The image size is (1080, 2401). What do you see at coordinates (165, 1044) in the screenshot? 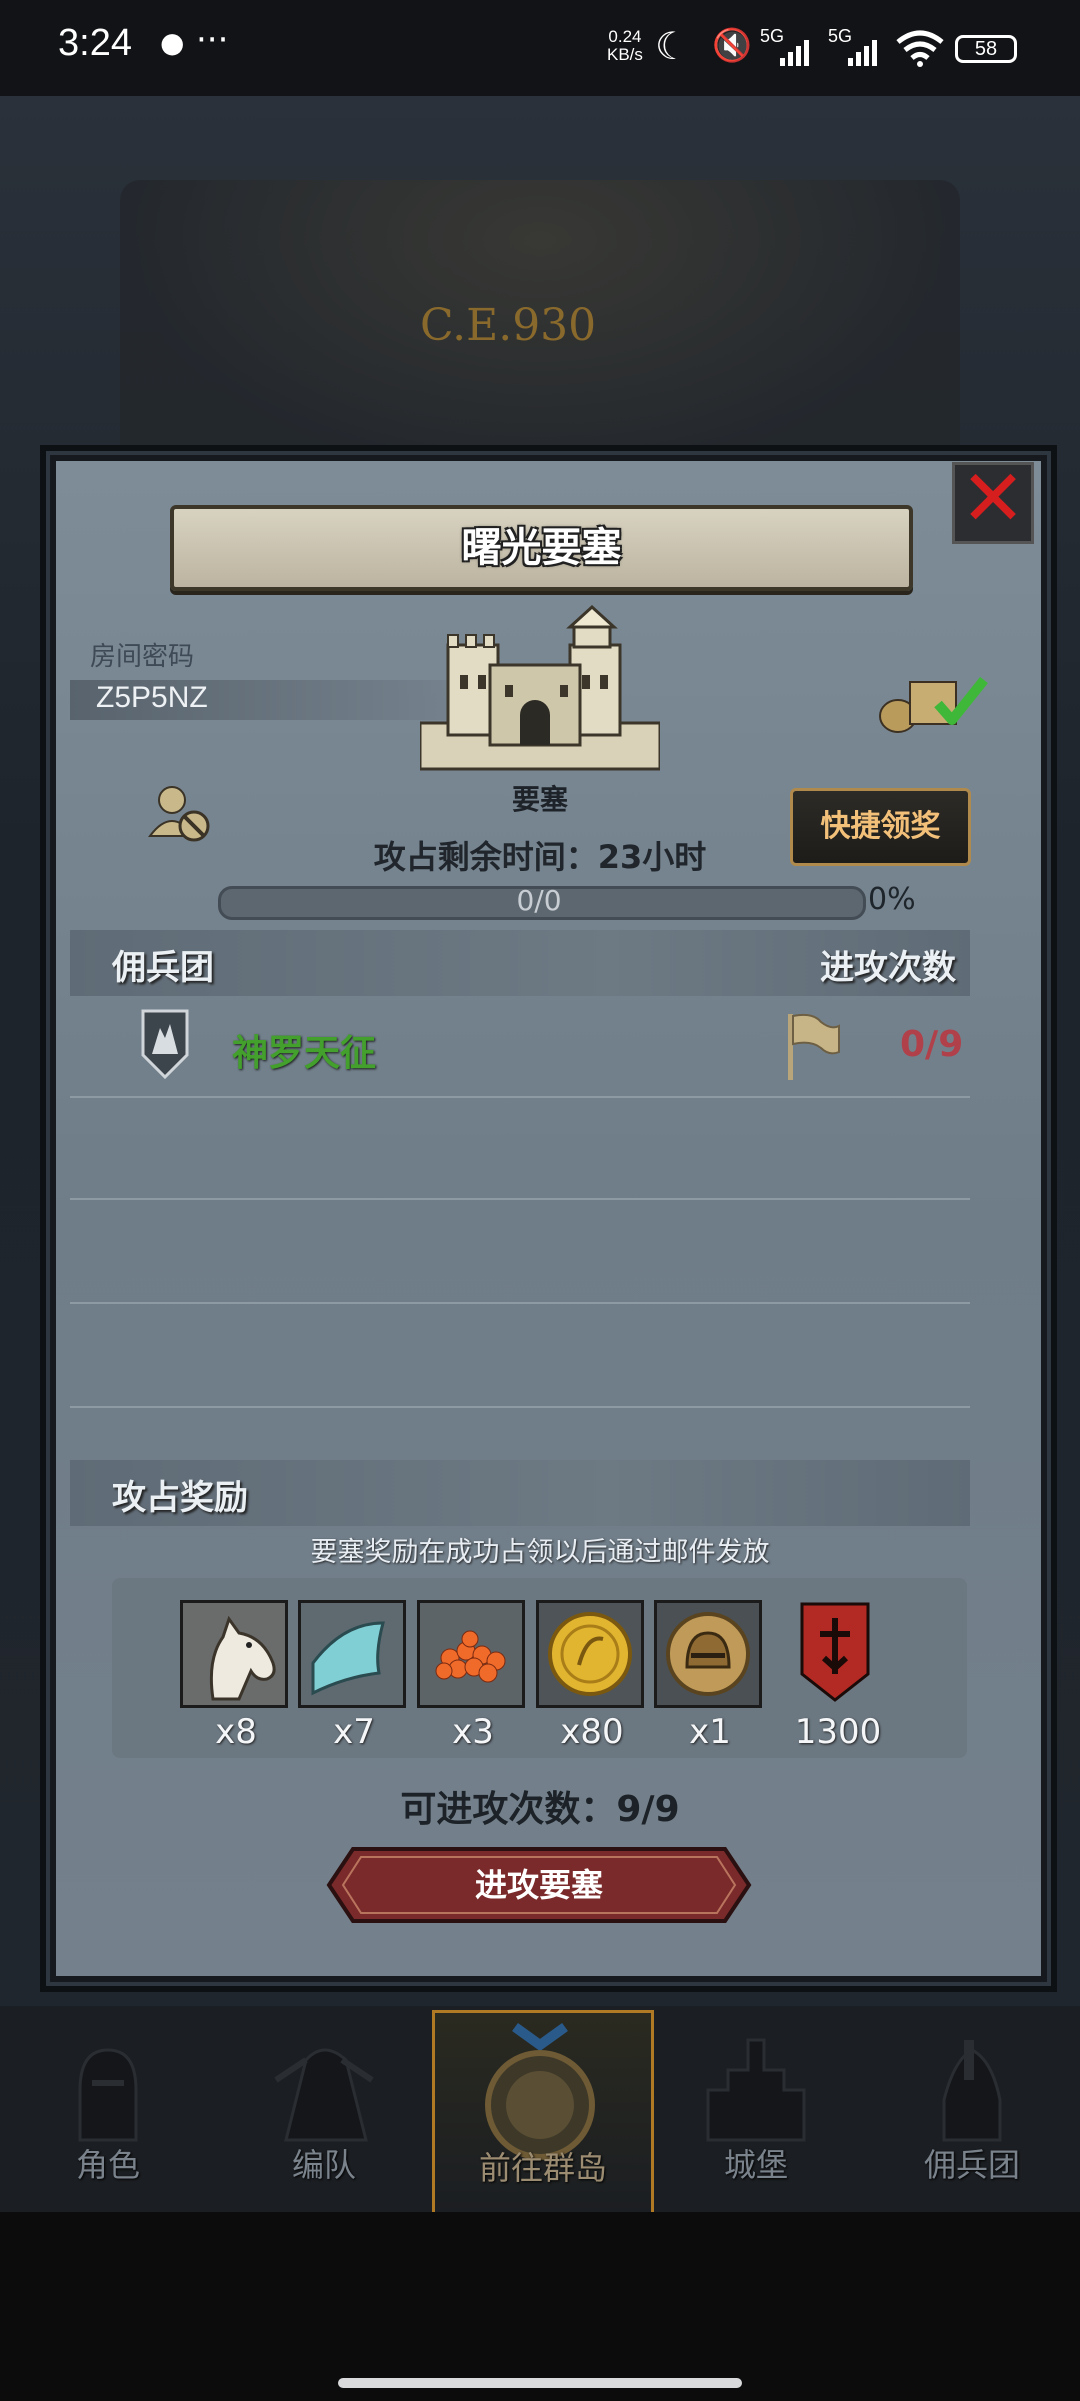
I see `guild-emblem-icon` at bounding box center [165, 1044].